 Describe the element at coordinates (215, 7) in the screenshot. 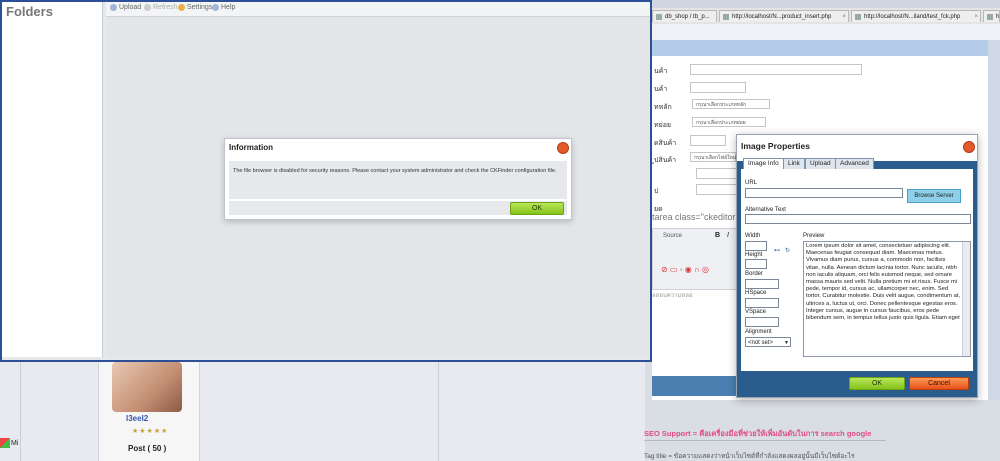

I see `help-icon` at that location.